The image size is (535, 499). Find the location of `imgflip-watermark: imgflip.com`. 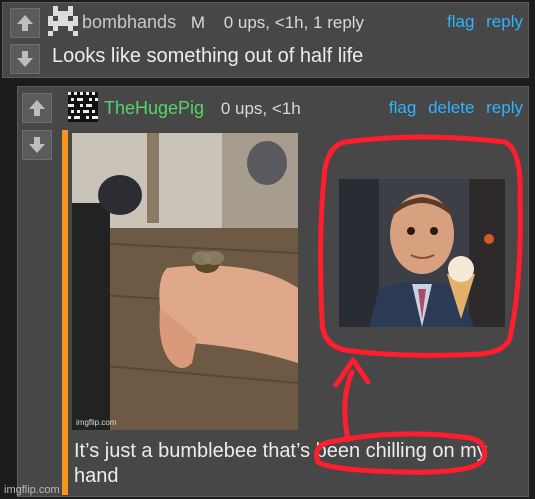

imgflip-watermark: imgflip.com is located at coordinates (32, 490).